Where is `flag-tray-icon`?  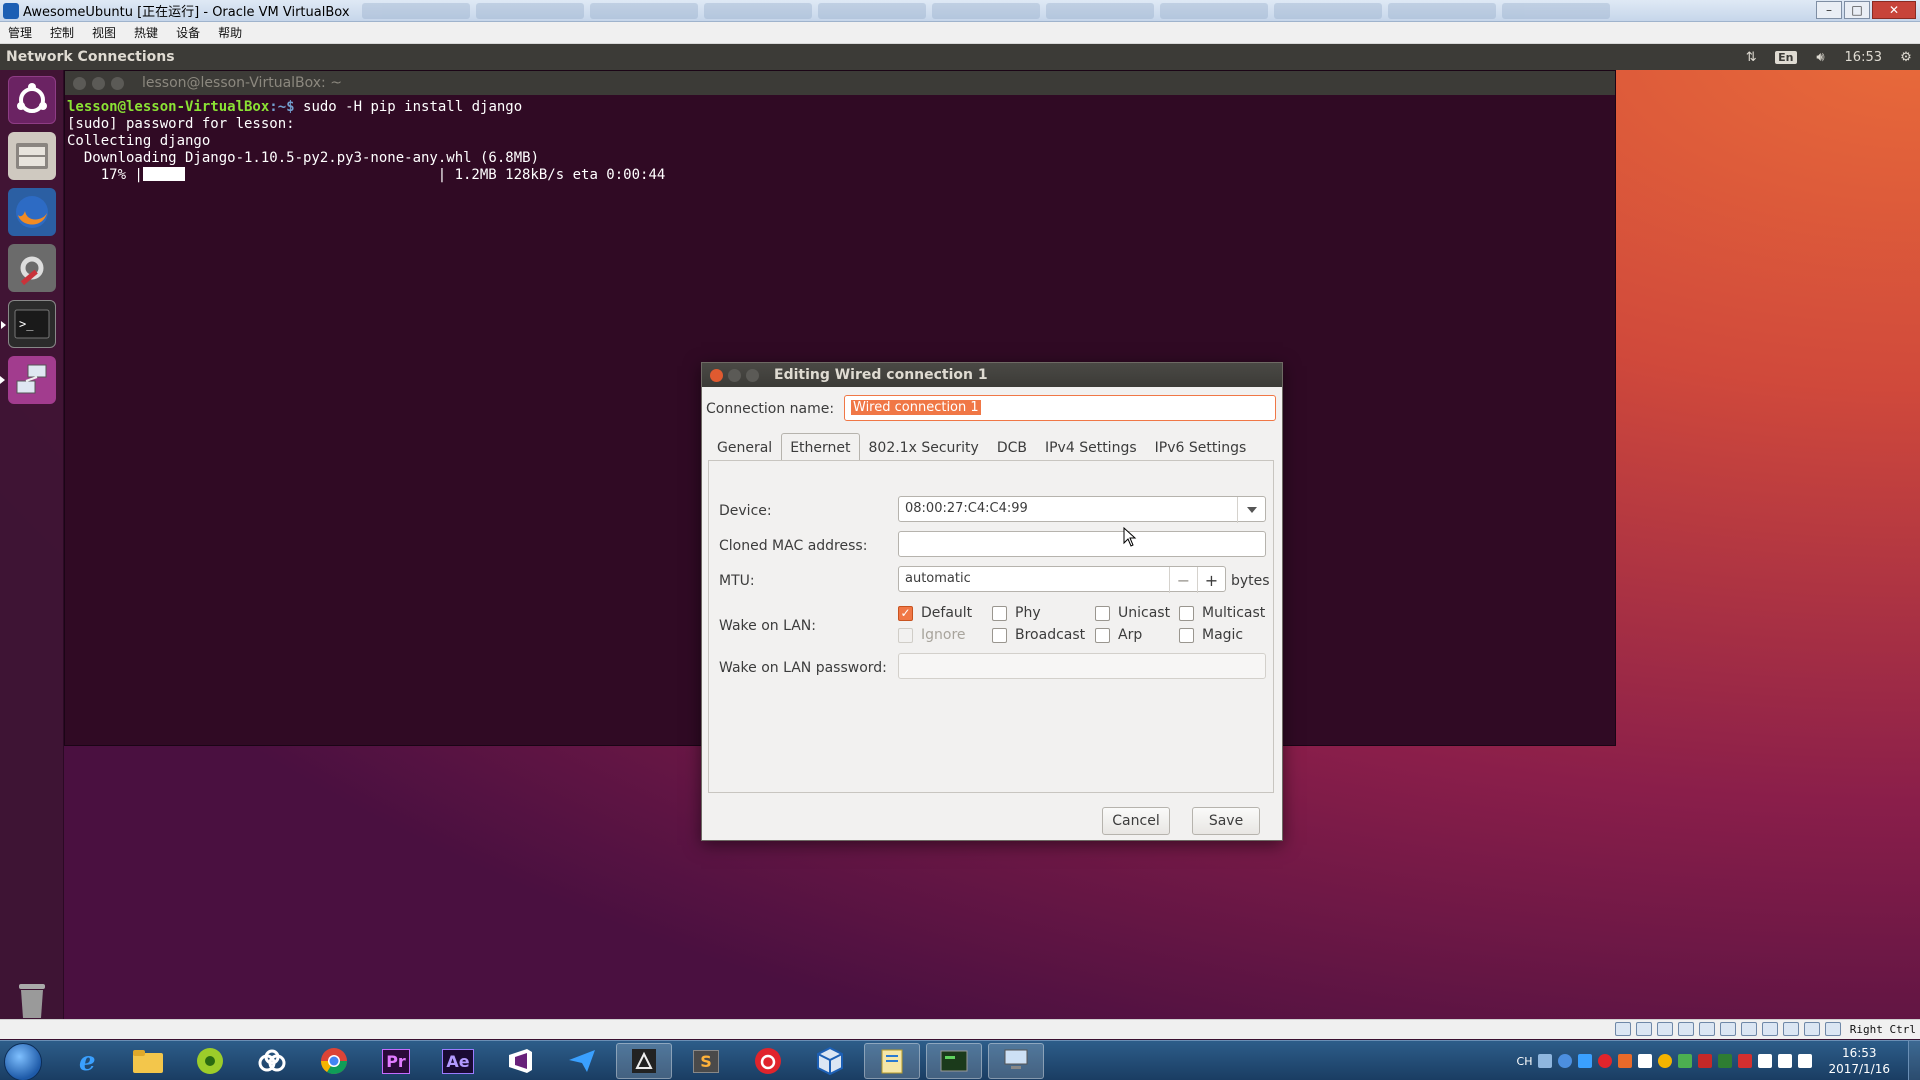 flag-tray-icon is located at coordinates (1745, 1061).